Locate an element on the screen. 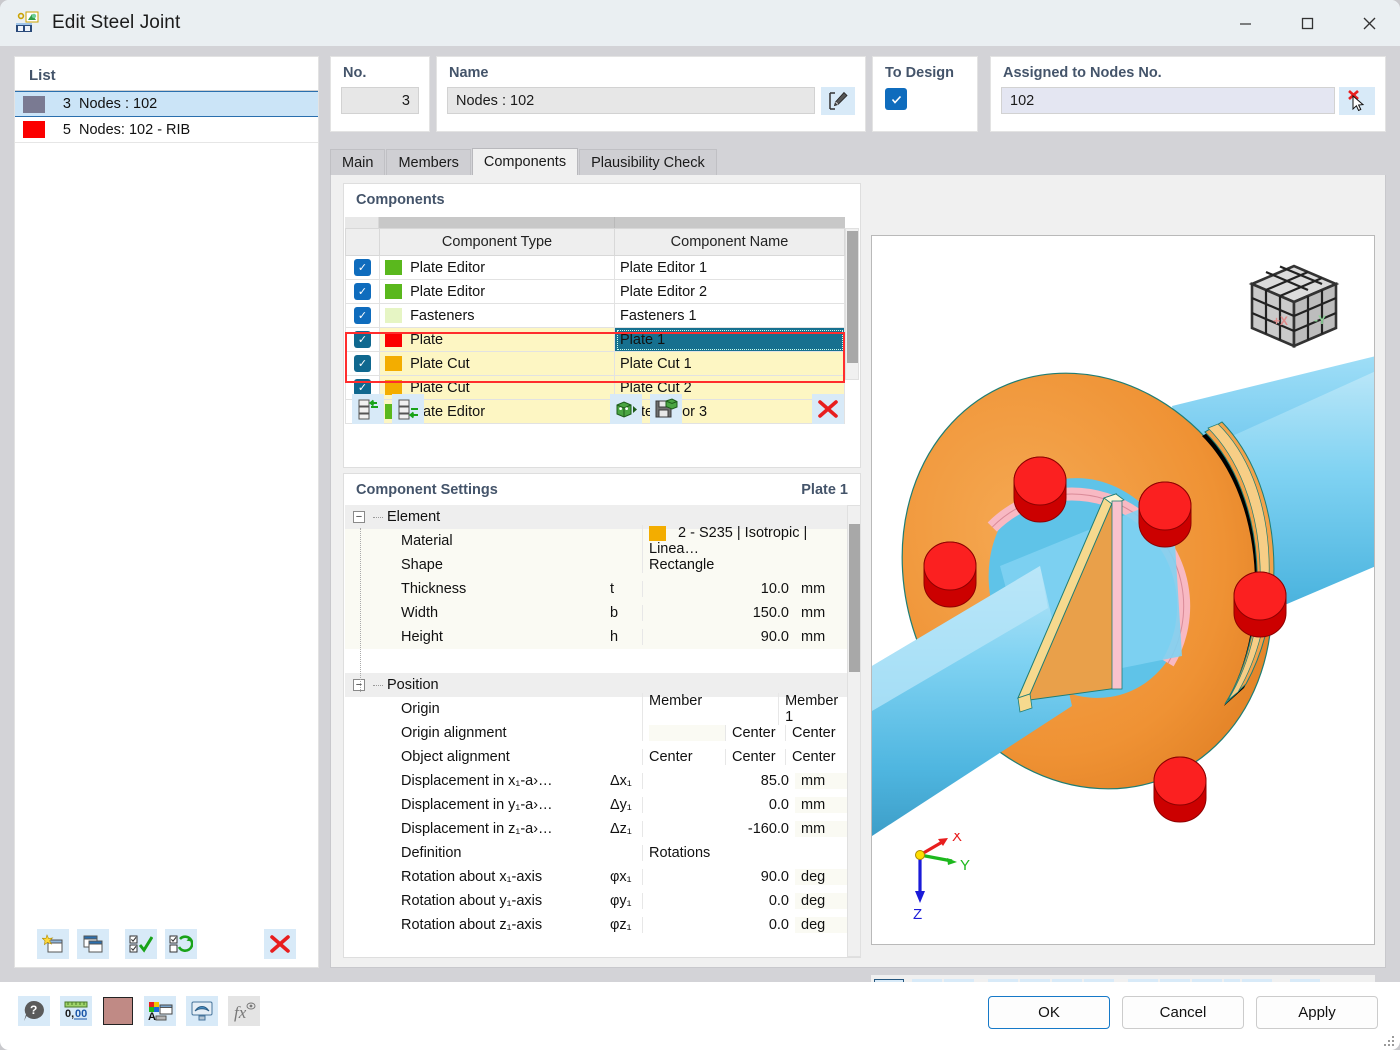  component-type-cell: Plate Cut is located at coordinates (497, 363).